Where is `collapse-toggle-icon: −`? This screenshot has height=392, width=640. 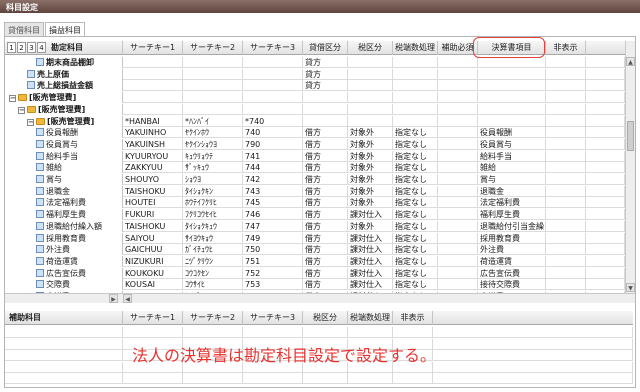
collapse-toggle-icon: − is located at coordinates (30, 122).